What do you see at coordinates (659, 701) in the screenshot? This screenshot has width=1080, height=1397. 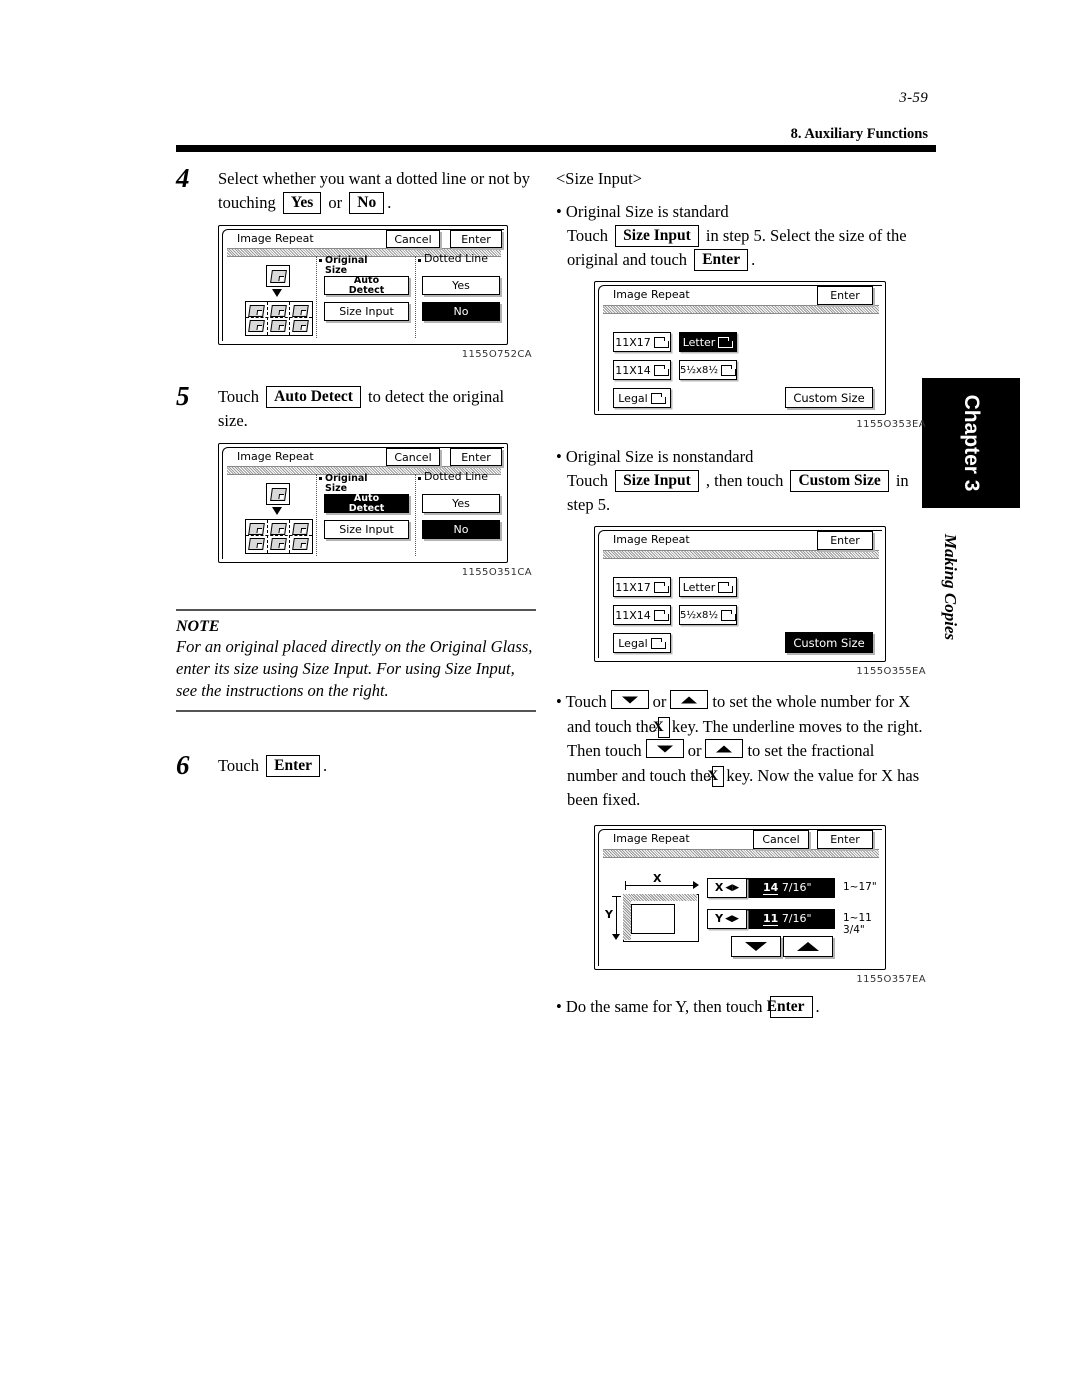 I see `arrow-text-2: or` at bounding box center [659, 701].